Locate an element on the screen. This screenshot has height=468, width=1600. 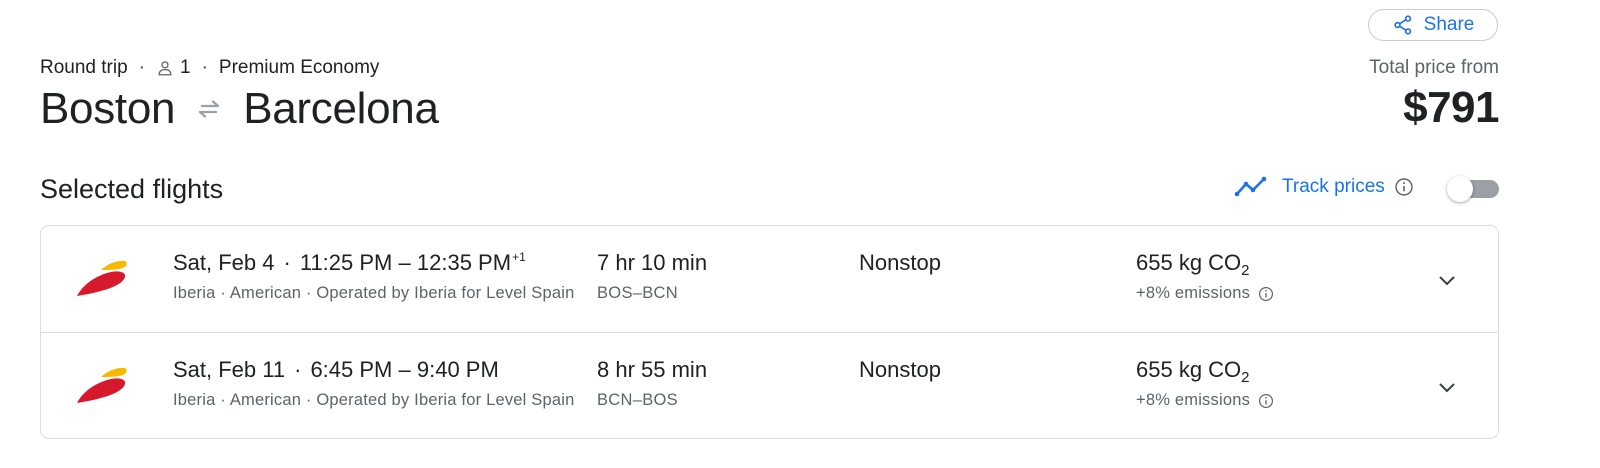
share-button: Share is located at coordinates (1433, 25).